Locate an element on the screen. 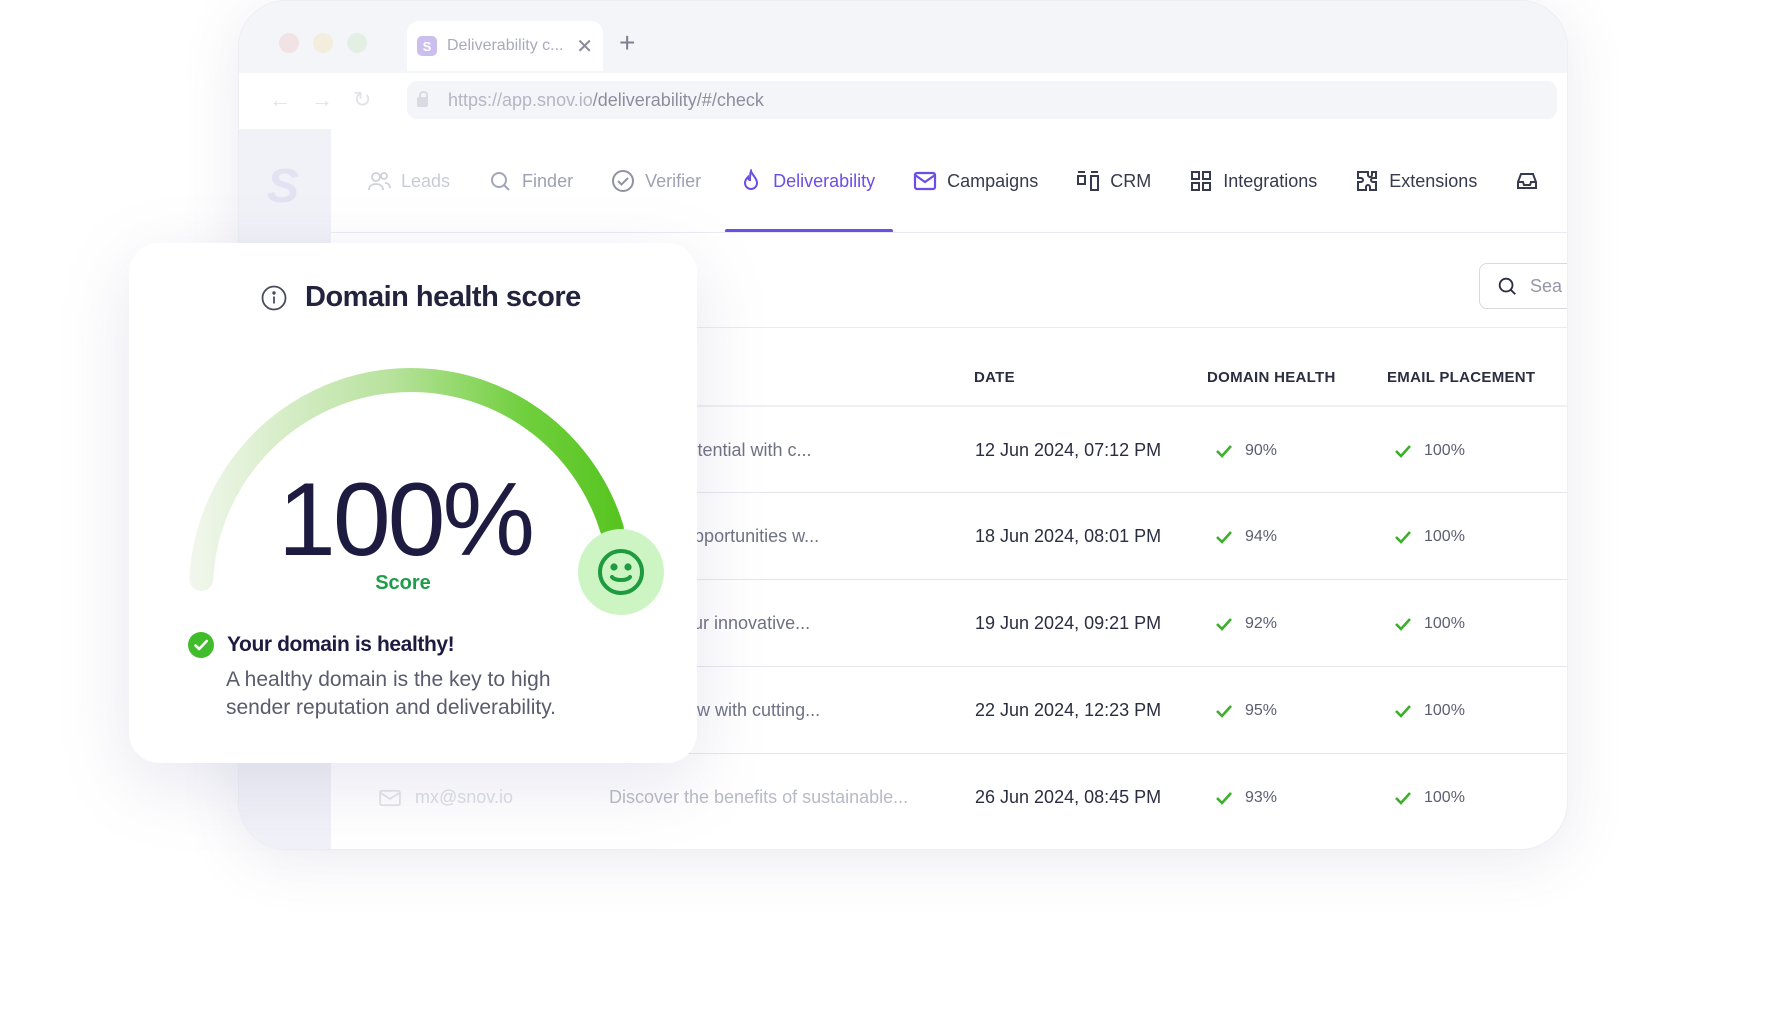 Image resolution: width=1778 pixels, height=1010 pixels. nav-label: Integrations is located at coordinates (1270, 180).